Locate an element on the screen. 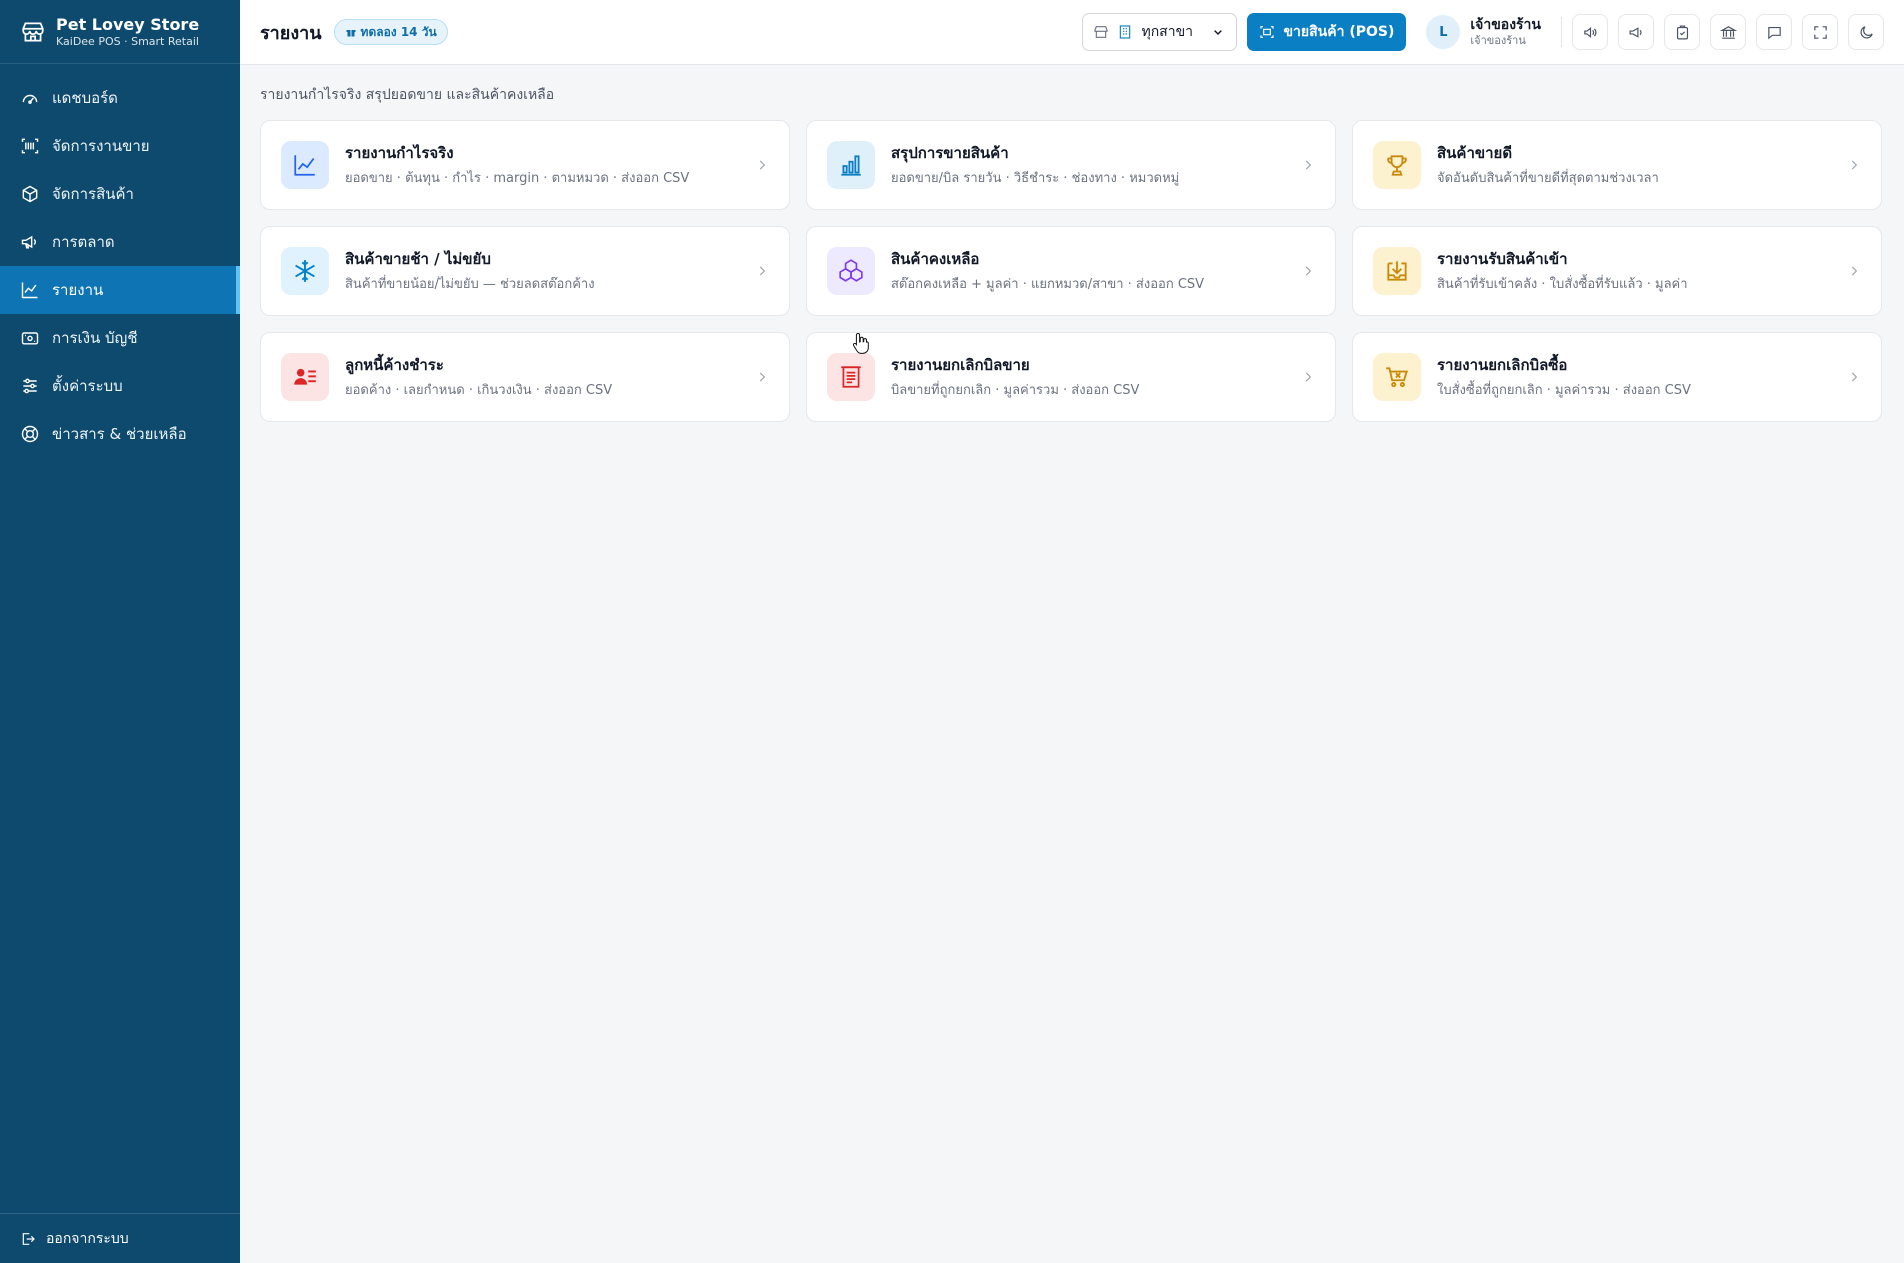 The height and width of the screenshot is (1263, 1904). bar-chart-icon is located at coordinates (851, 165).